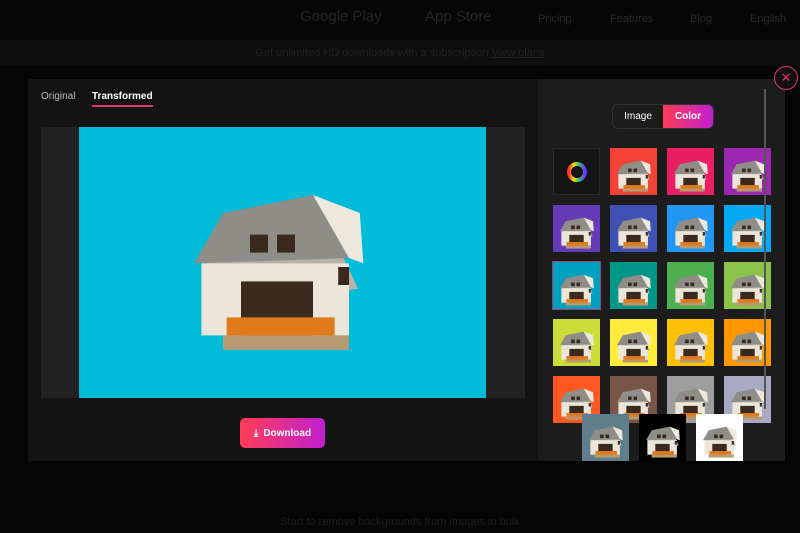 This screenshot has height=533, width=800. What do you see at coordinates (631, 19) in the screenshot?
I see `nav-features: Features` at bounding box center [631, 19].